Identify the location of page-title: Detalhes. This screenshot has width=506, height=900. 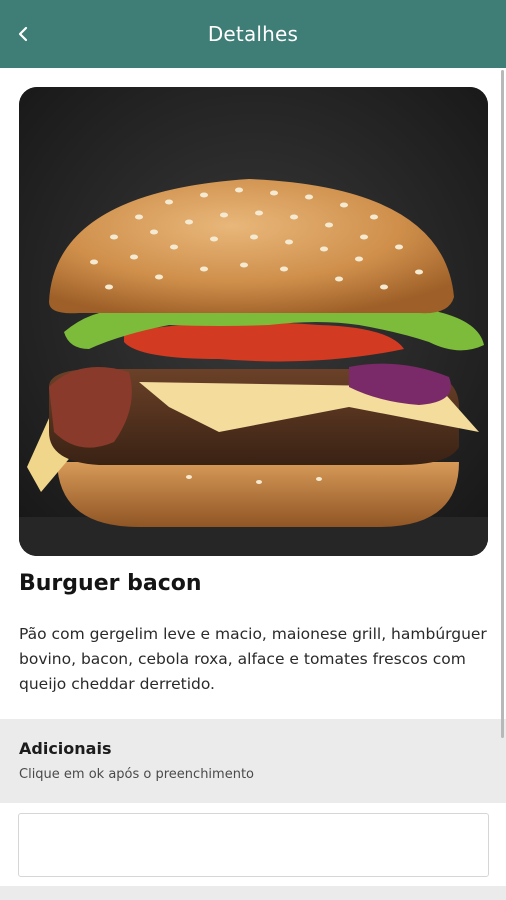
(253, 34).